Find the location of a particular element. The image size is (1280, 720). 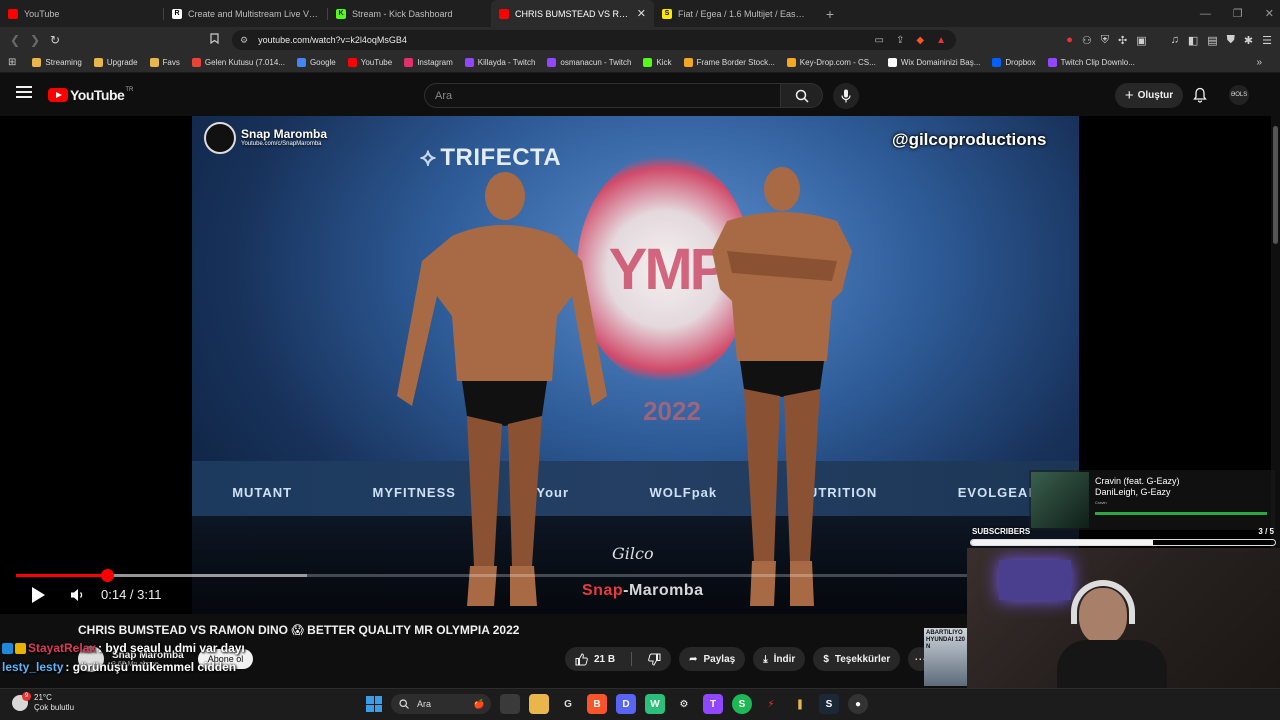

scrollbar-thumb is located at coordinates (1275, 185).